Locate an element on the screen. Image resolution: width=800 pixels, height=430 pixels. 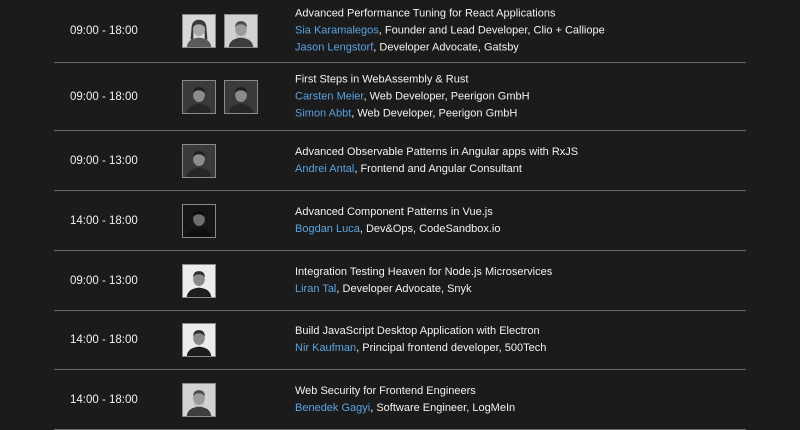
session-title: First Steps in WebAssembly & Rust is located at coordinates (382, 79).